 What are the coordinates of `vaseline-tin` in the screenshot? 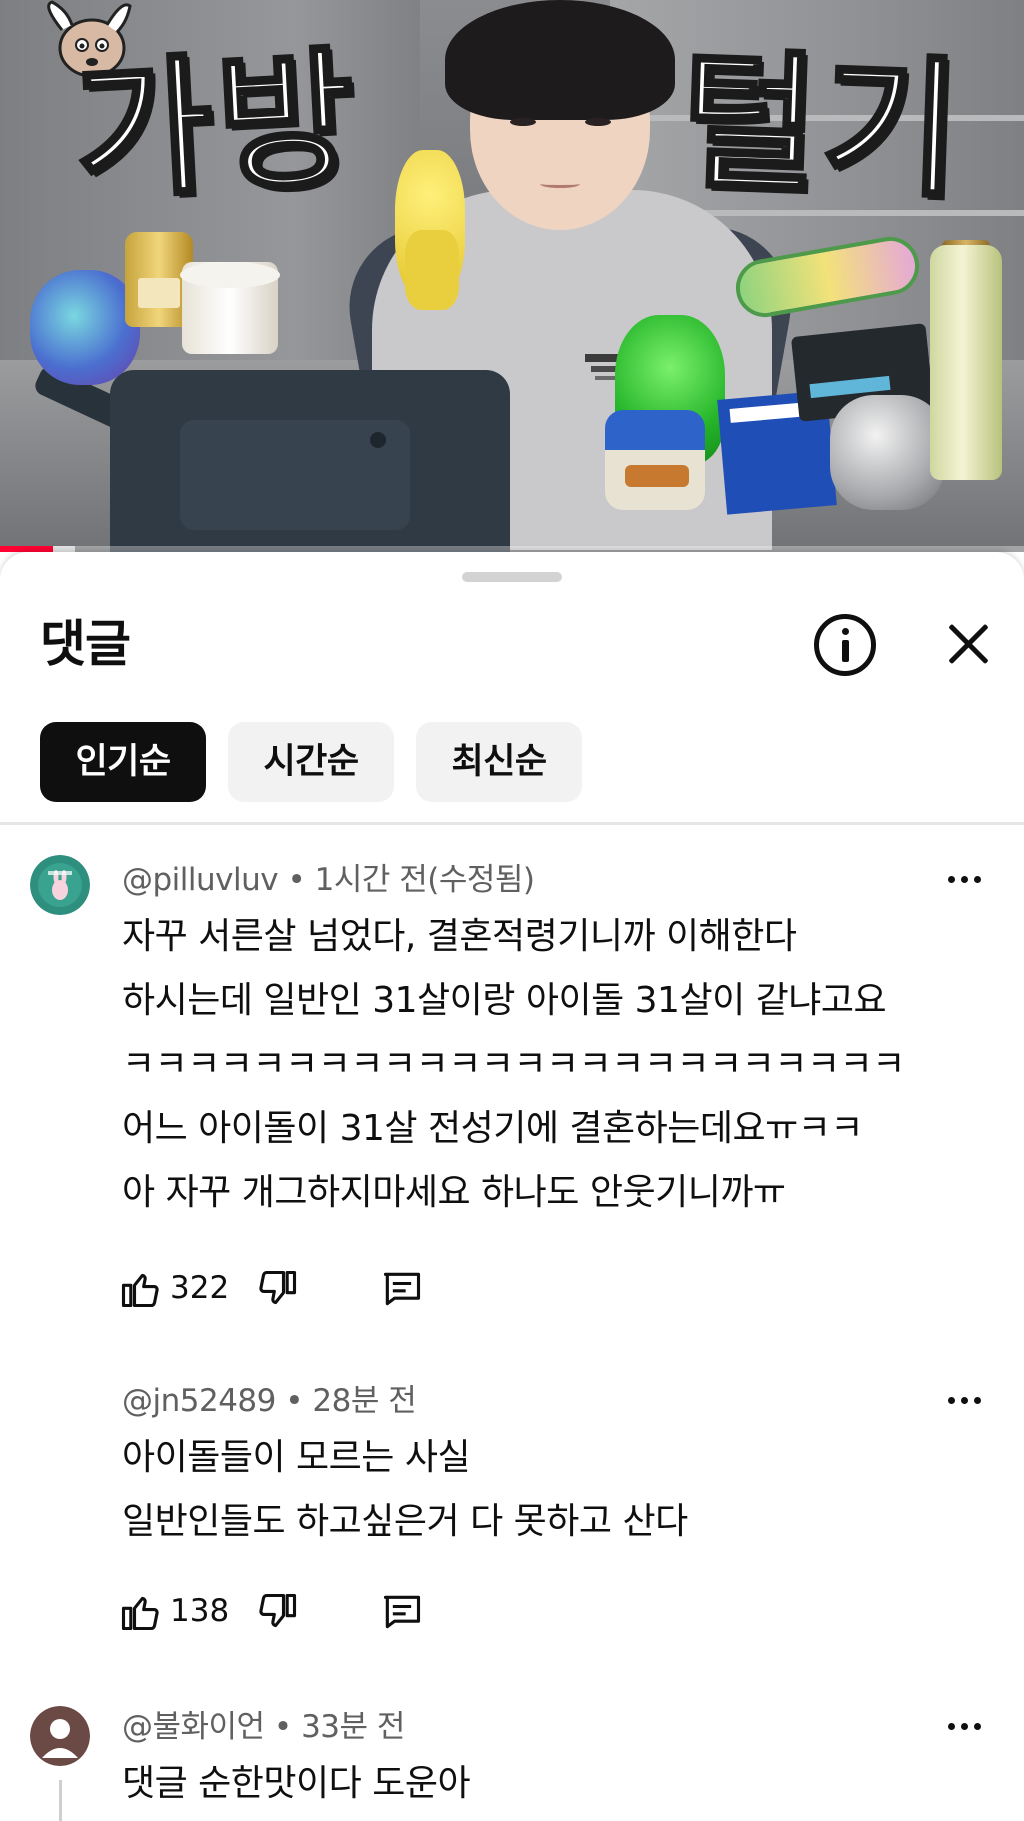 It's located at (655, 460).